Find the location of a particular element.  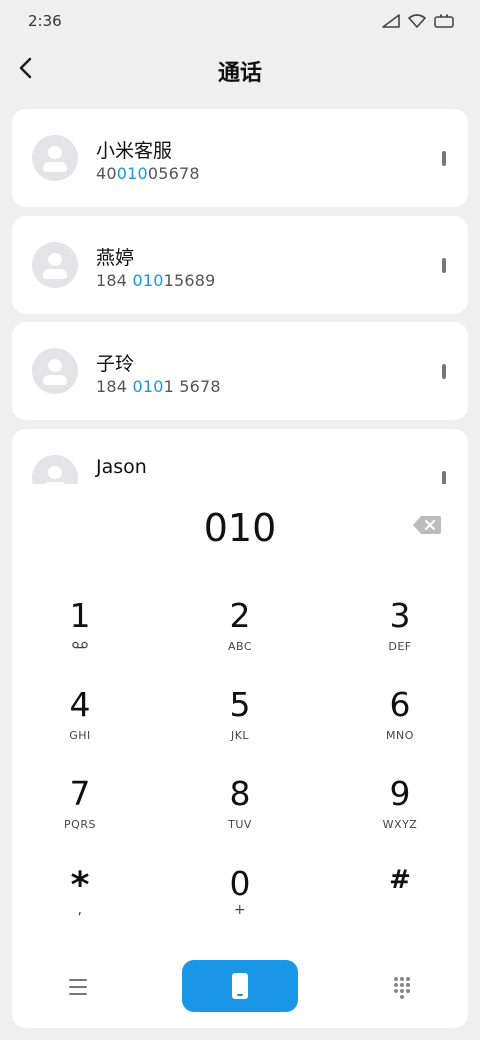

page-title: 通话 is located at coordinates (239, 73).